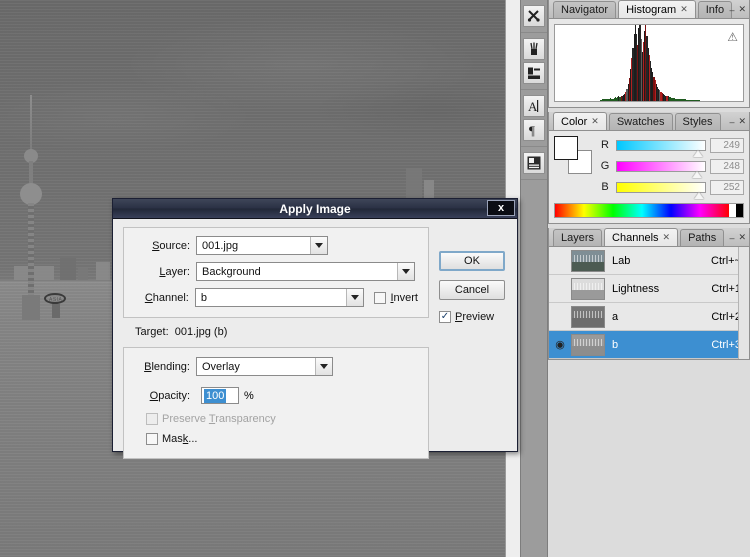 The width and height of the screenshot is (750, 557). I want to click on tab-swatches: Swatches, so click(640, 121).